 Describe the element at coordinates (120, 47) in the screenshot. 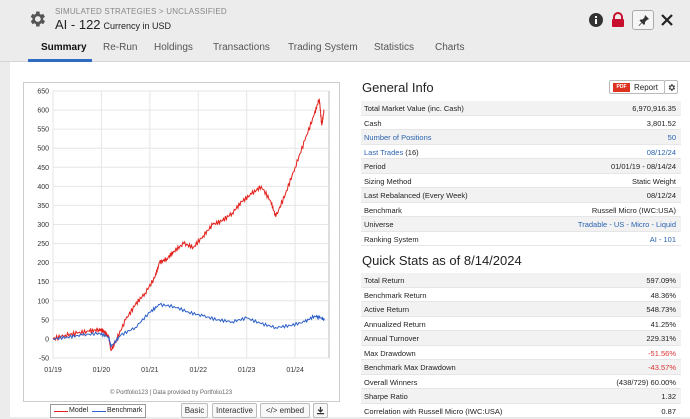

I see `tab-re-run: Re-Run` at that location.